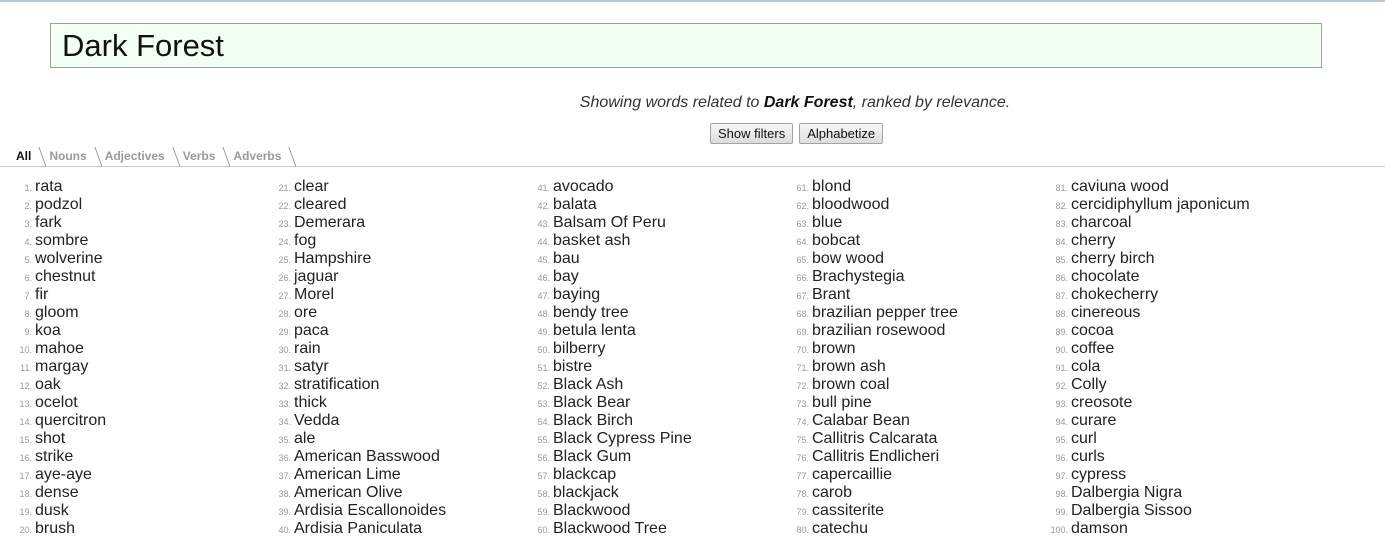  Describe the element at coordinates (1101, 222) in the screenshot. I see `related-word-link: charcoal` at that location.